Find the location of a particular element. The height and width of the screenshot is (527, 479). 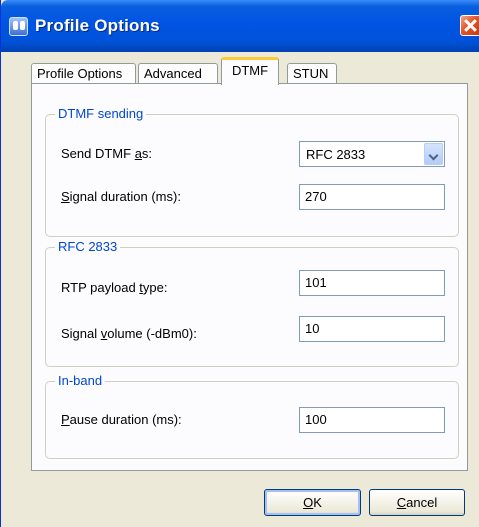

close-button is located at coordinates (469, 25).